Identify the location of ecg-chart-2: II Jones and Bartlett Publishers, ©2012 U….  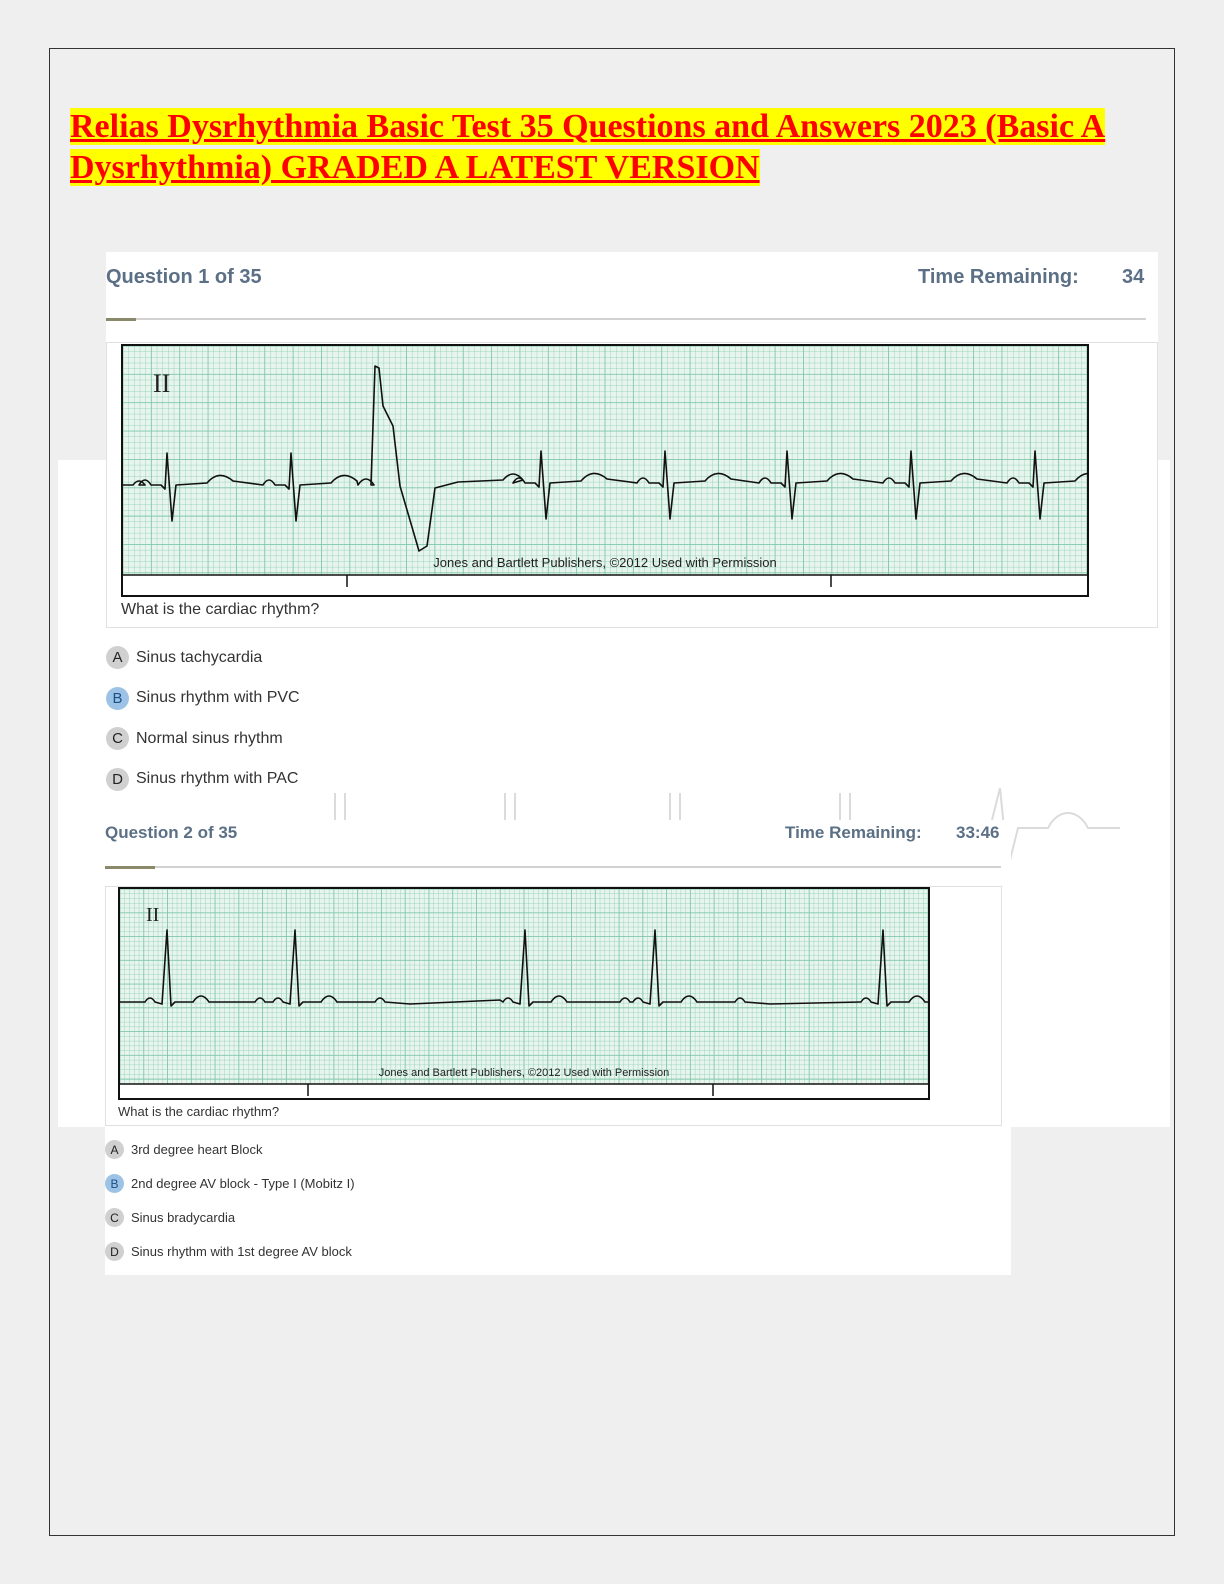
(524, 992).